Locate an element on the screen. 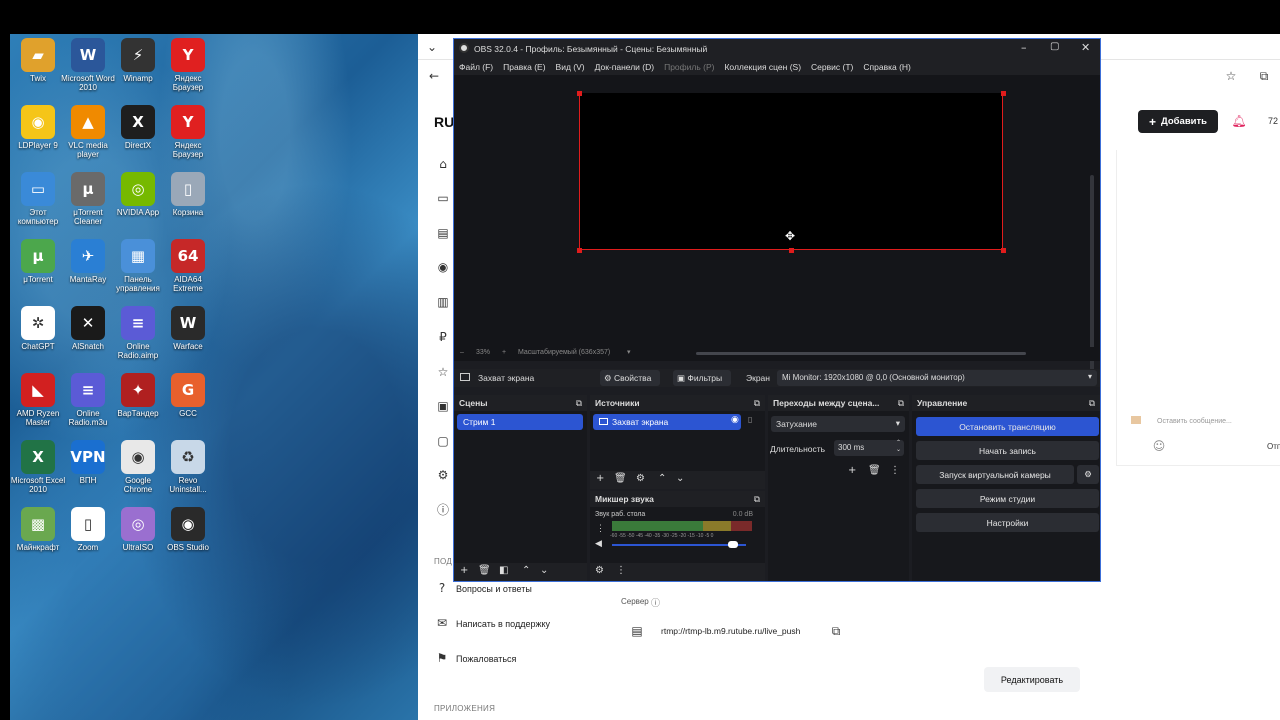  desktop-icon: ◉ OBS Studio is located at coordinates (188, 529).